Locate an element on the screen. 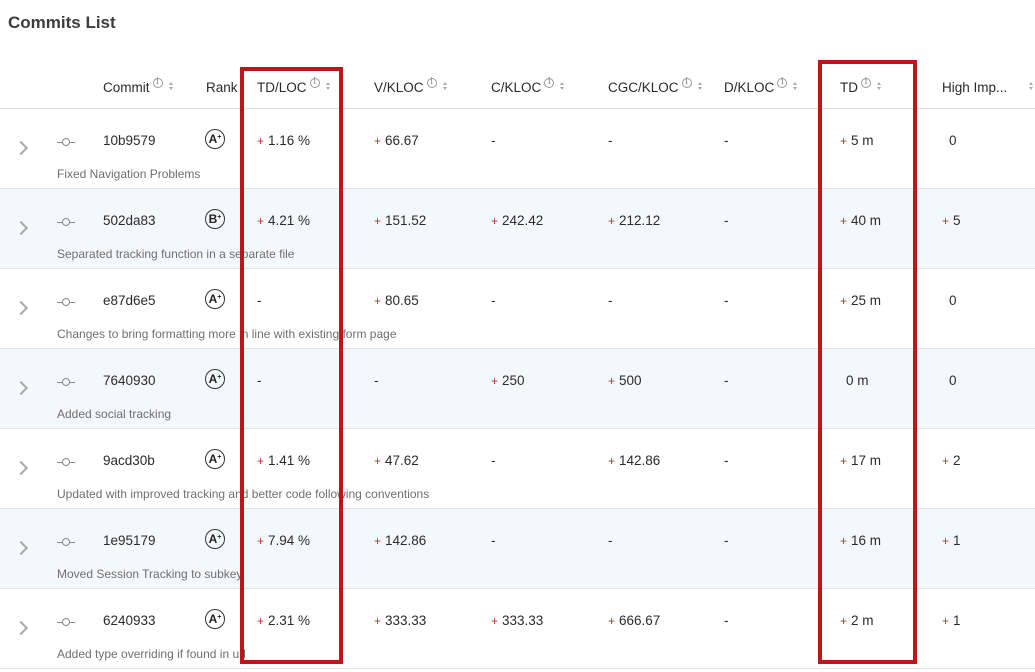  cell-td-loc-value: 1.41 % is located at coordinates (289, 460).